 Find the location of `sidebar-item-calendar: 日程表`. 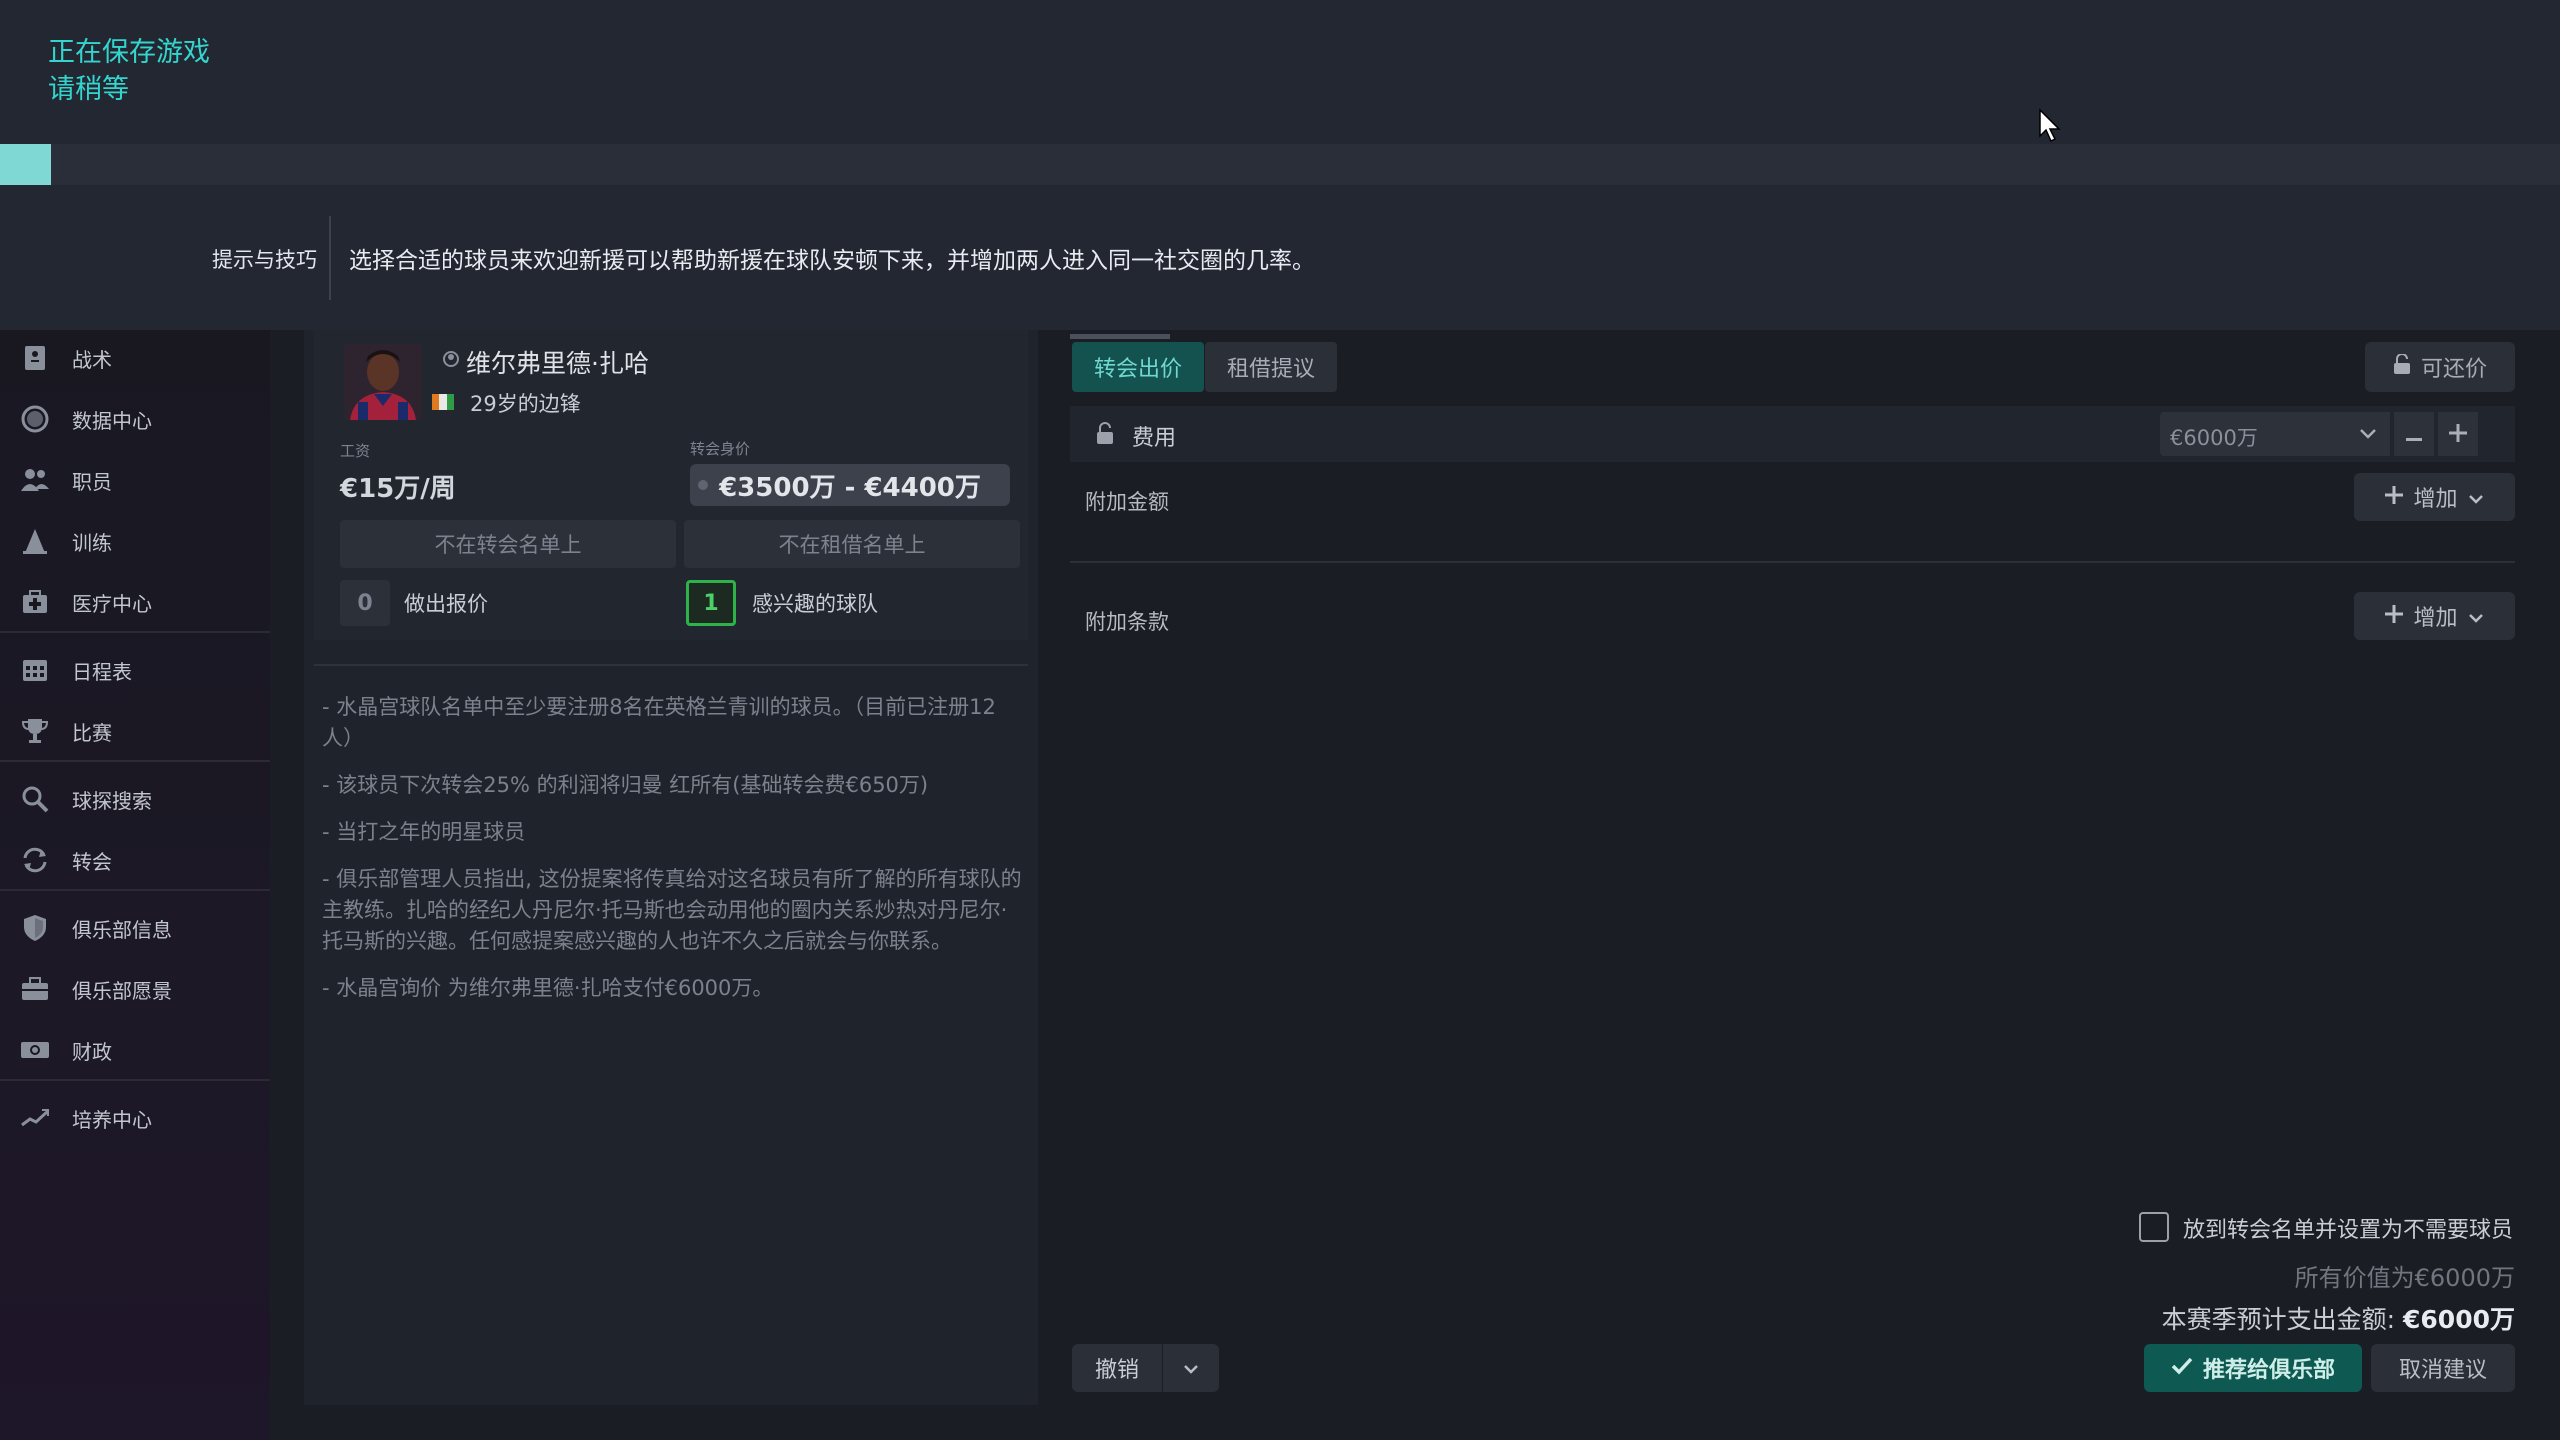

sidebar-item-calendar: 日程表 is located at coordinates (135, 670).